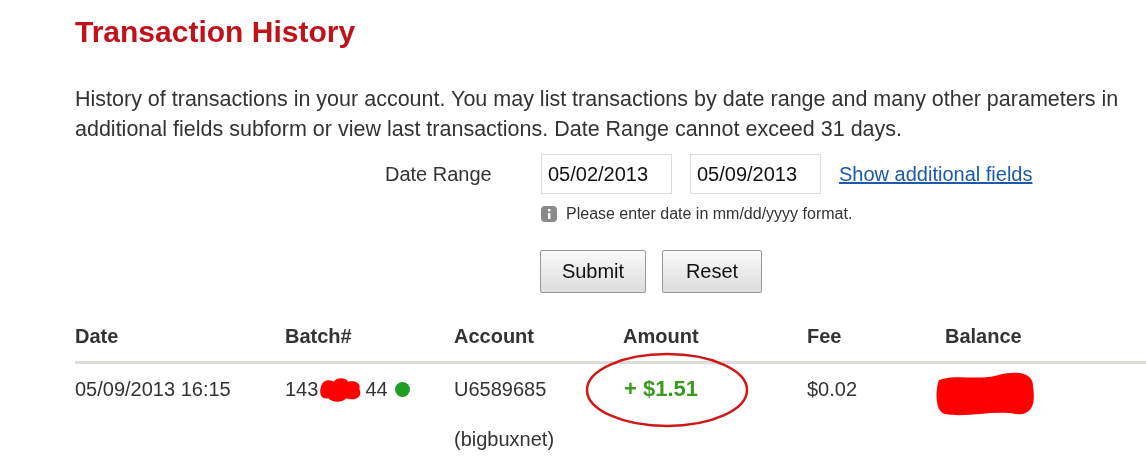  I want to click on column-header: Date, so click(97, 336).